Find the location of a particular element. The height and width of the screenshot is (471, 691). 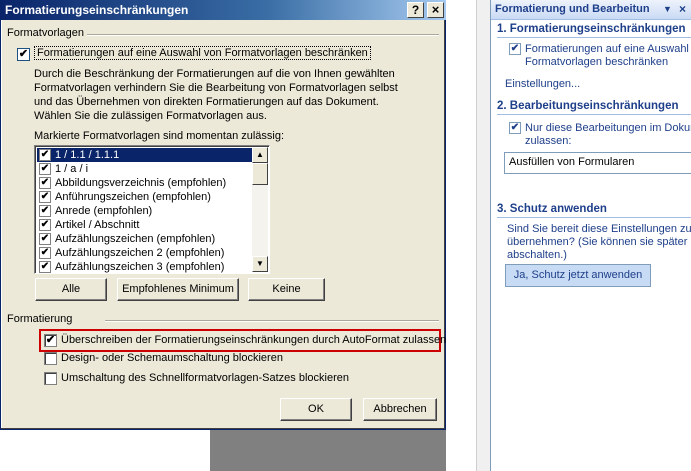

apply-protection-text-line2: übernehmen? (Sie können sie später is located at coordinates (597, 242).